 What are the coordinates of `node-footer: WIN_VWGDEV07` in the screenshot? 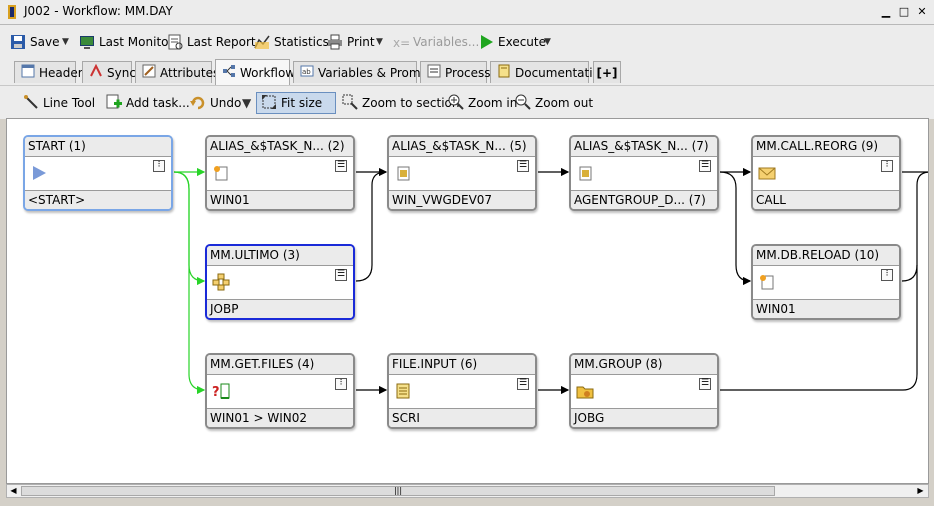 It's located at (462, 199).